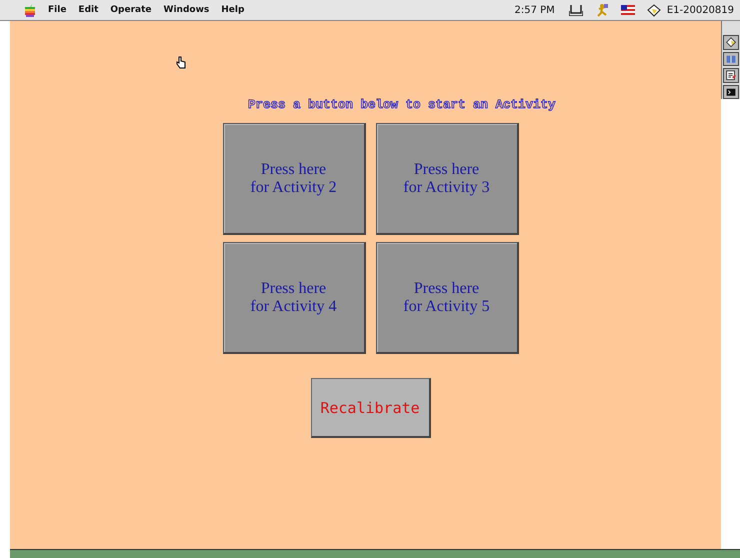  Describe the element at coordinates (534, 10) in the screenshot. I see `clock: 2:57 PM` at that location.